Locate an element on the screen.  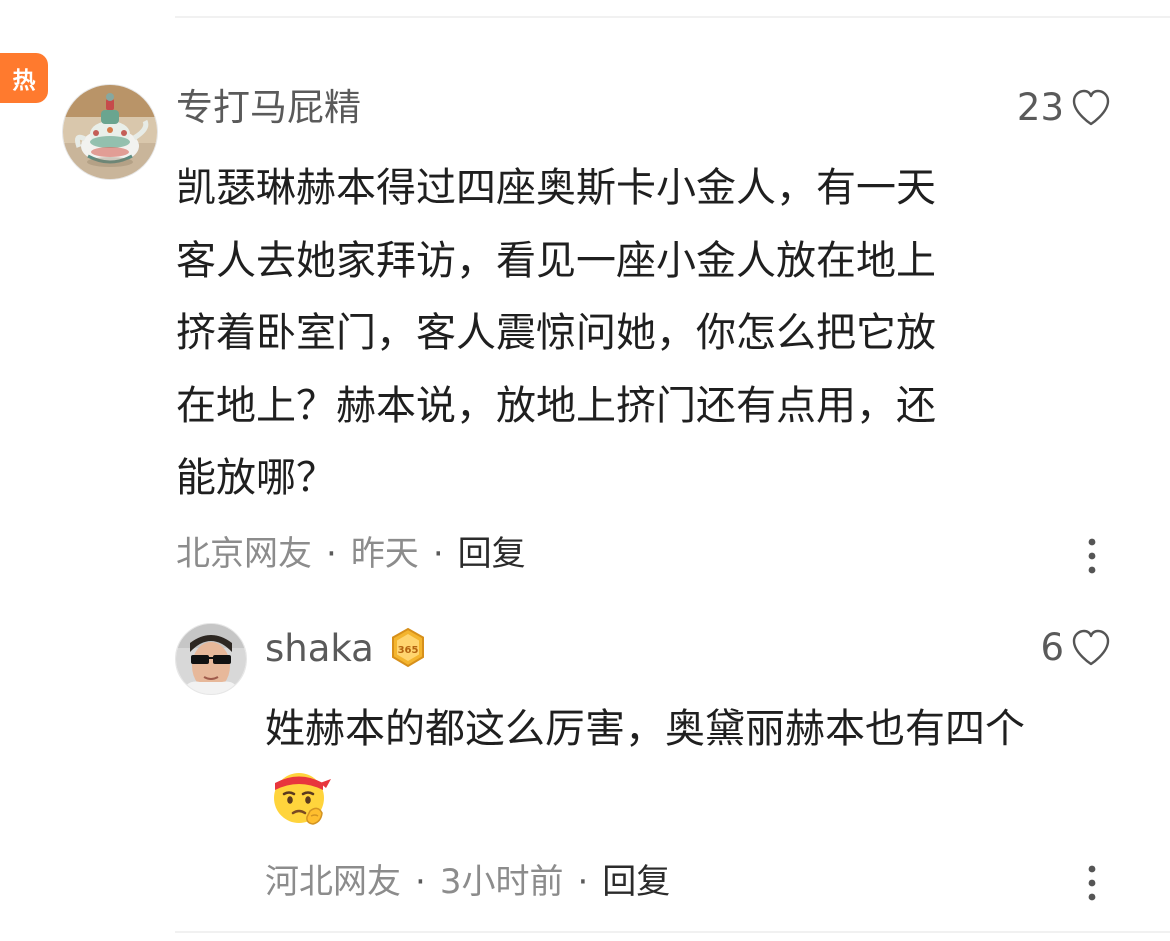
comment-1-text-line: 凯瑟琳赫本得过四座奥斯卡小金人，有一天 is located at coordinates (556, 188).